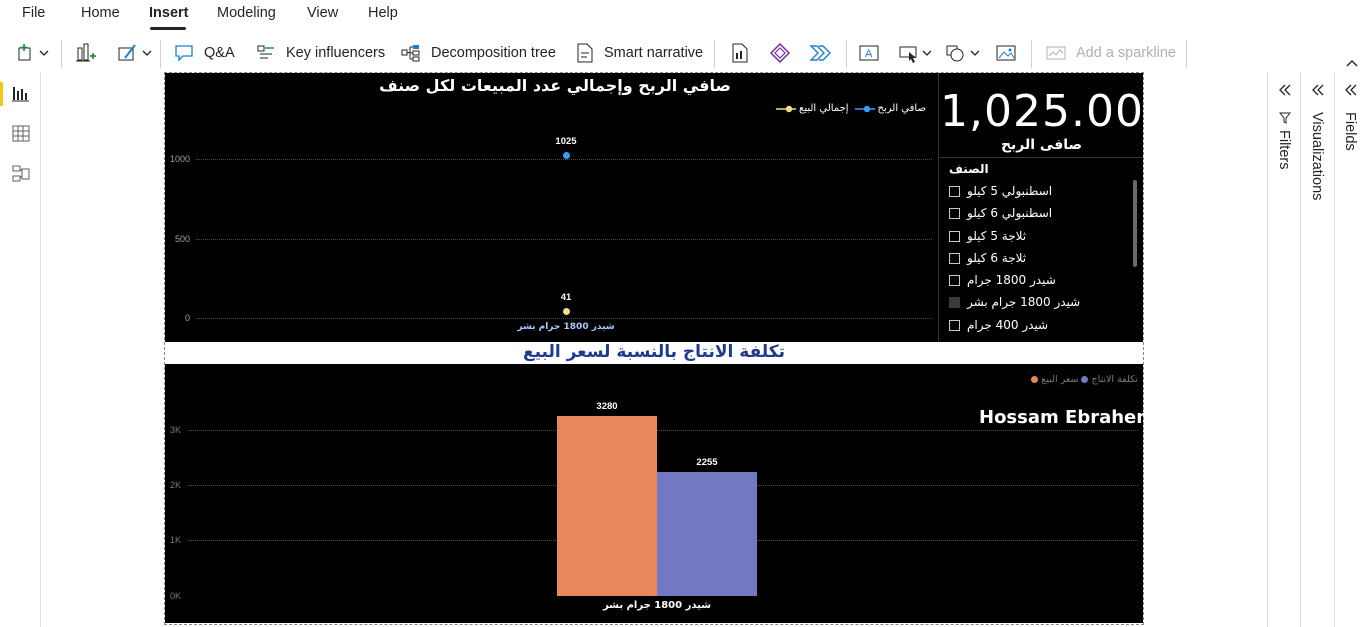 The width and height of the screenshot is (1366, 627). I want to click on data-view-icon, so click(21, 134).